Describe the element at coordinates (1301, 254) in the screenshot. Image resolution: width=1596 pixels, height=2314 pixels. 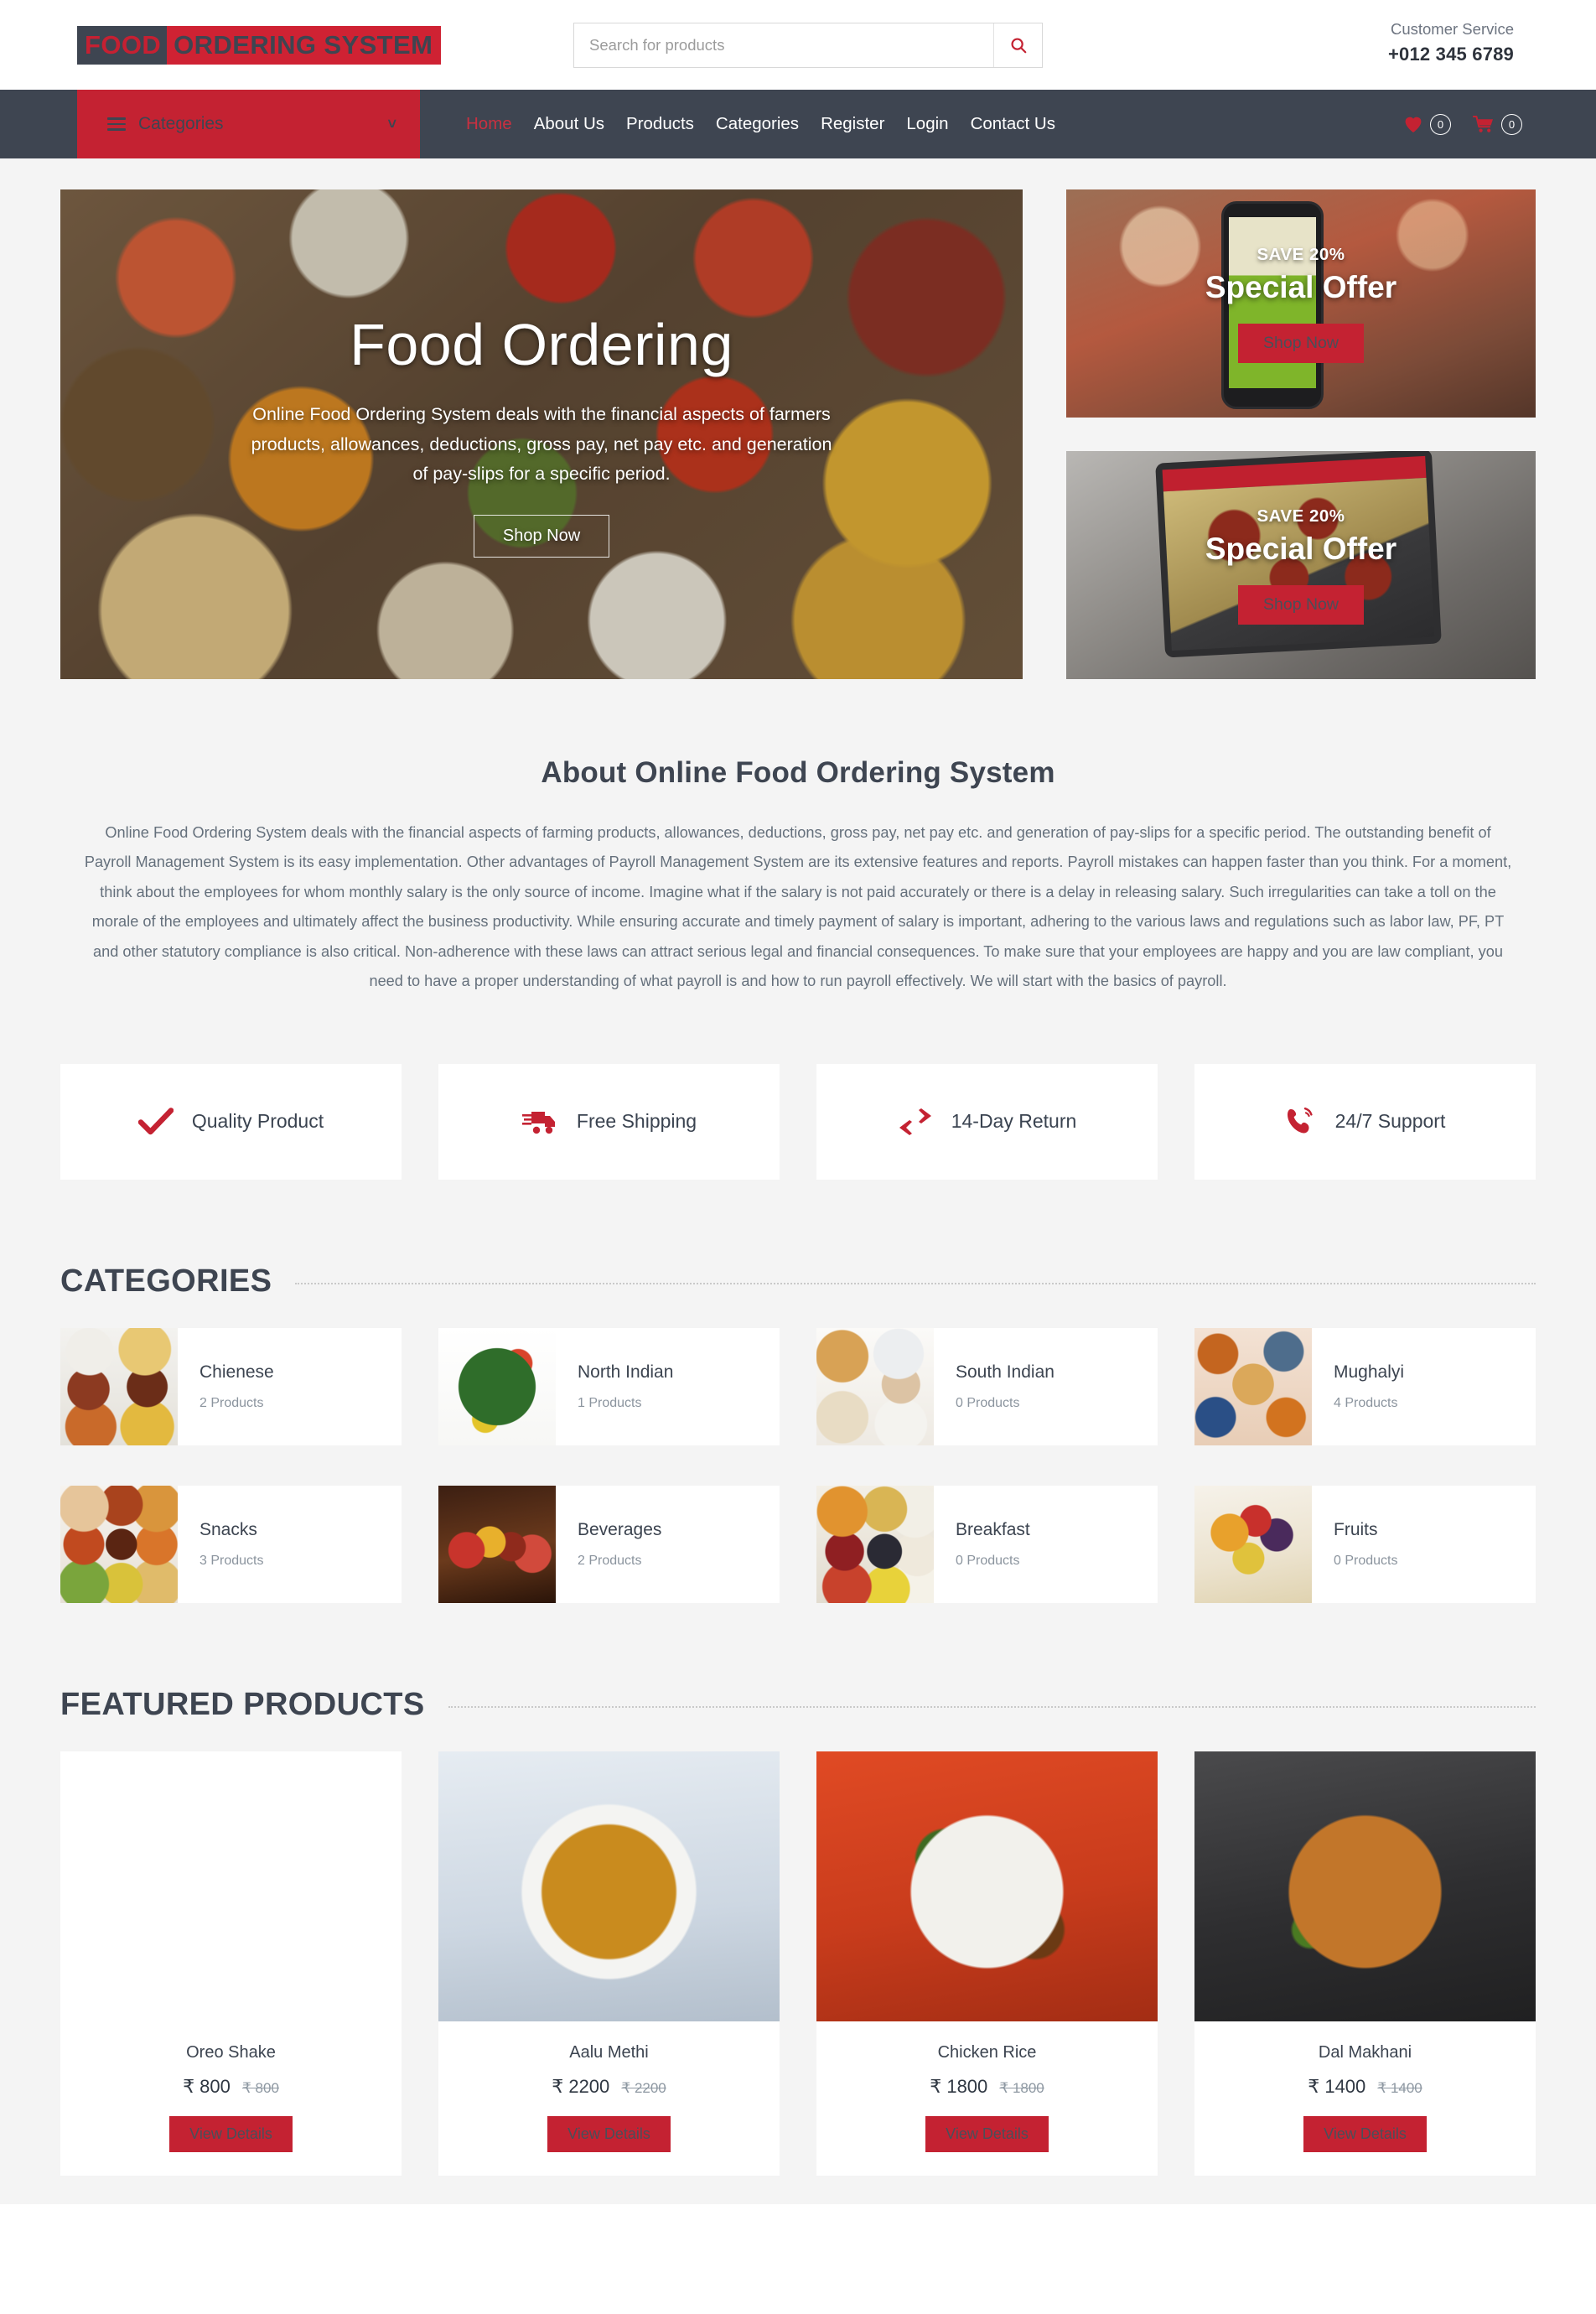
I see `promo-save-label: SAVE 20%` at that location.